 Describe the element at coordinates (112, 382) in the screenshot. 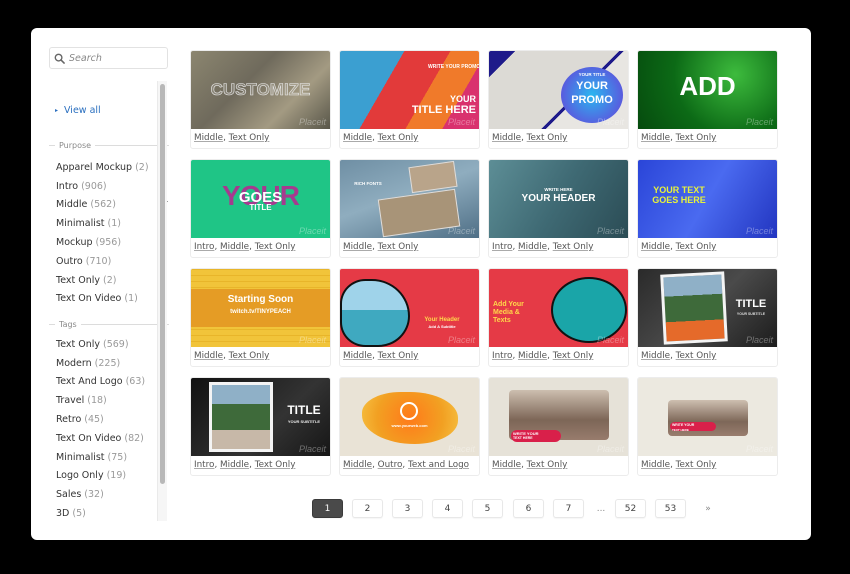

I see `filter-item: Text And Logo (63)` at that location.